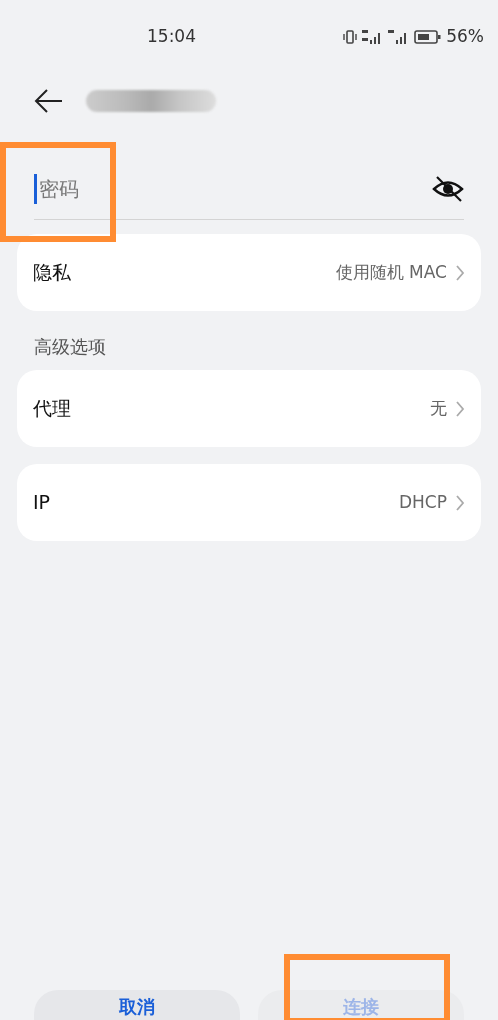 The width and height of the screenshot is (498, 1020). Describe the element at coordinates (171, 36) in the screenshot. I see `status-time: 15:04` at that location.